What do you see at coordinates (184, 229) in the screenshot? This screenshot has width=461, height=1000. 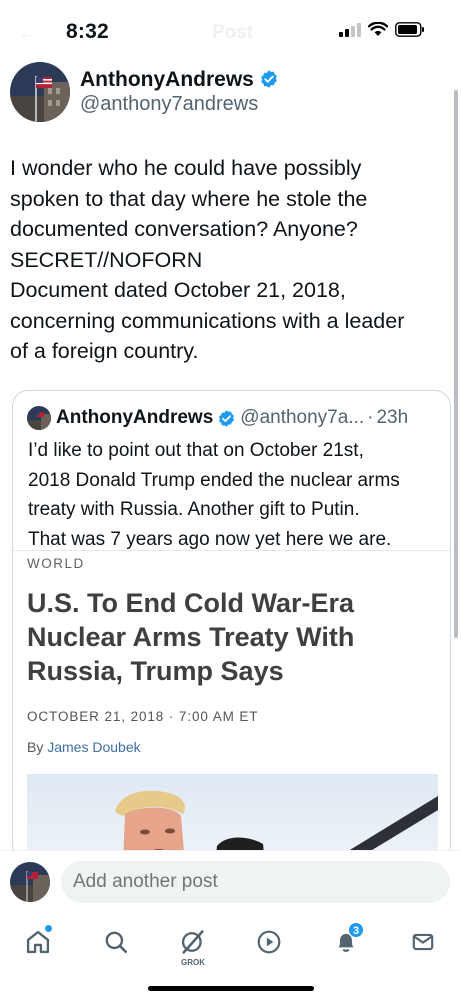 I see `post-text-line: documented conversation? Anyone?` at bounding box center [184, 229].